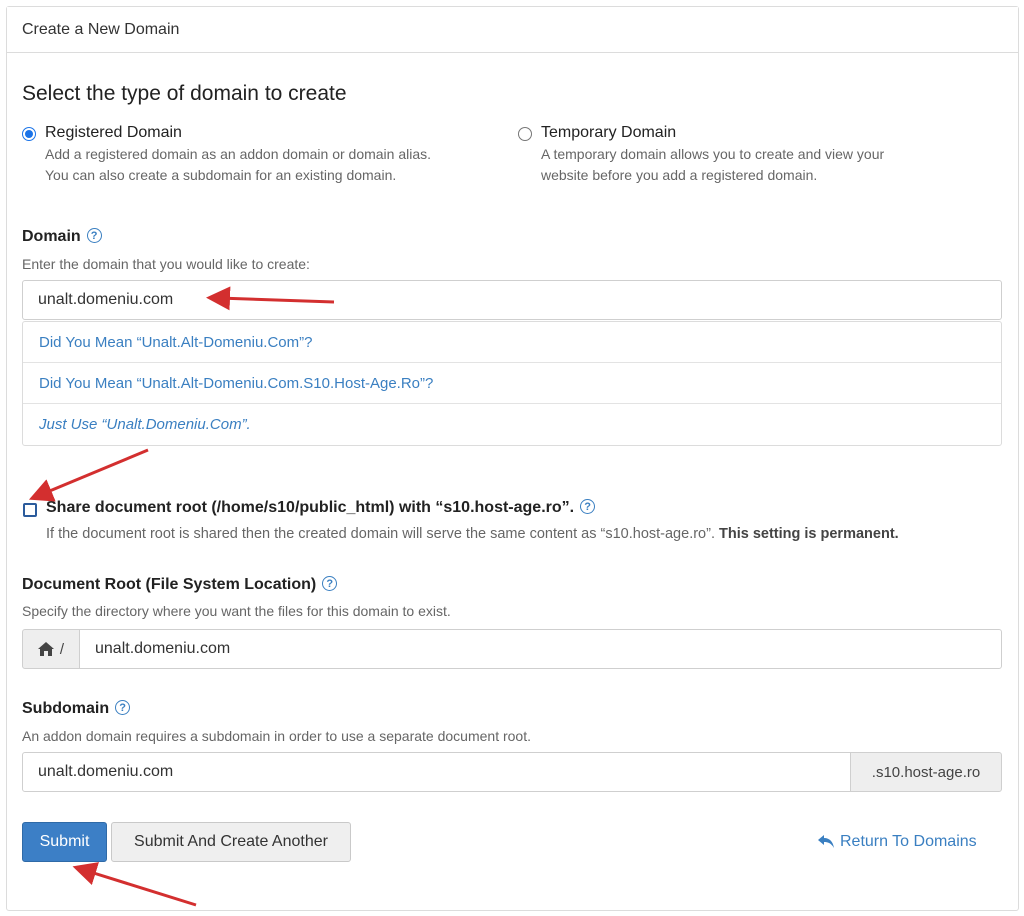  I want to click on subdomain-label: Subdomain, so click(66, 708).